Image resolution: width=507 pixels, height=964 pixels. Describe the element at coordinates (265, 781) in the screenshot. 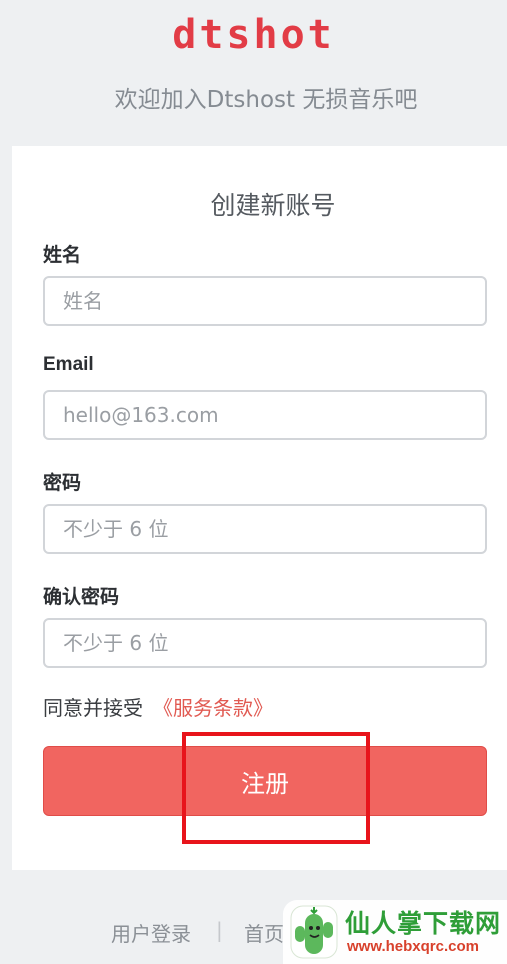

I see `register-button: 注册` at that location.